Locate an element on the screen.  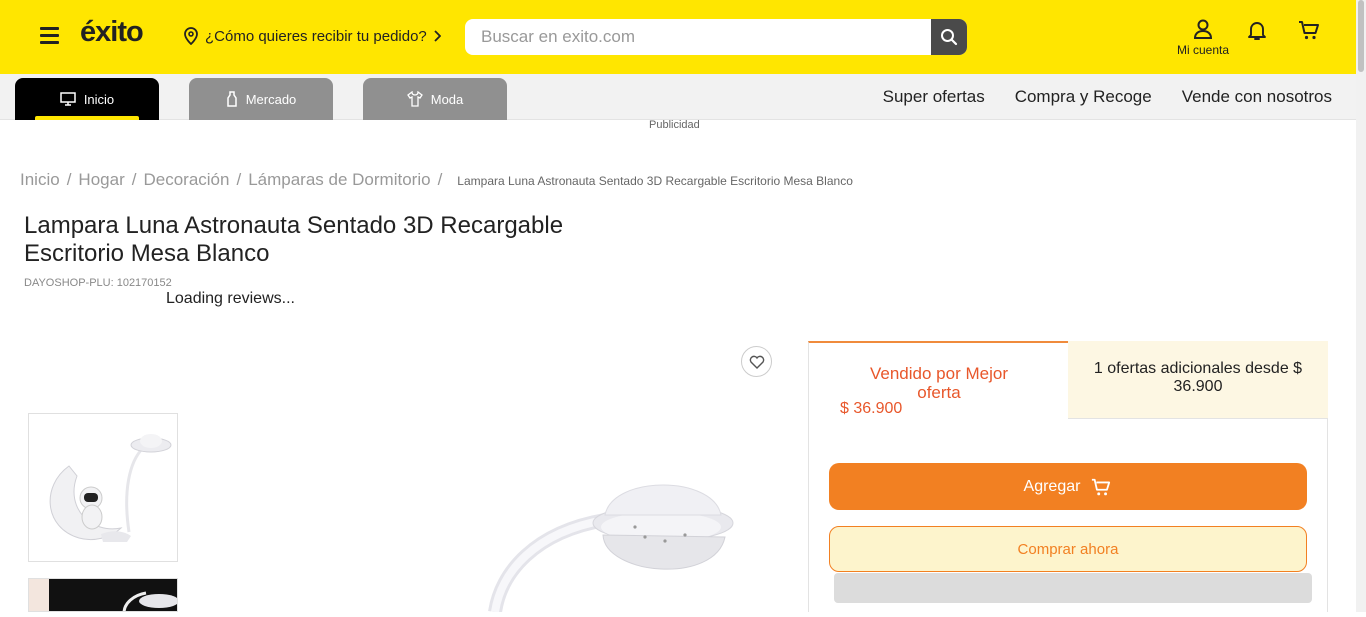
search-icon is located at coordinates (949, 37).